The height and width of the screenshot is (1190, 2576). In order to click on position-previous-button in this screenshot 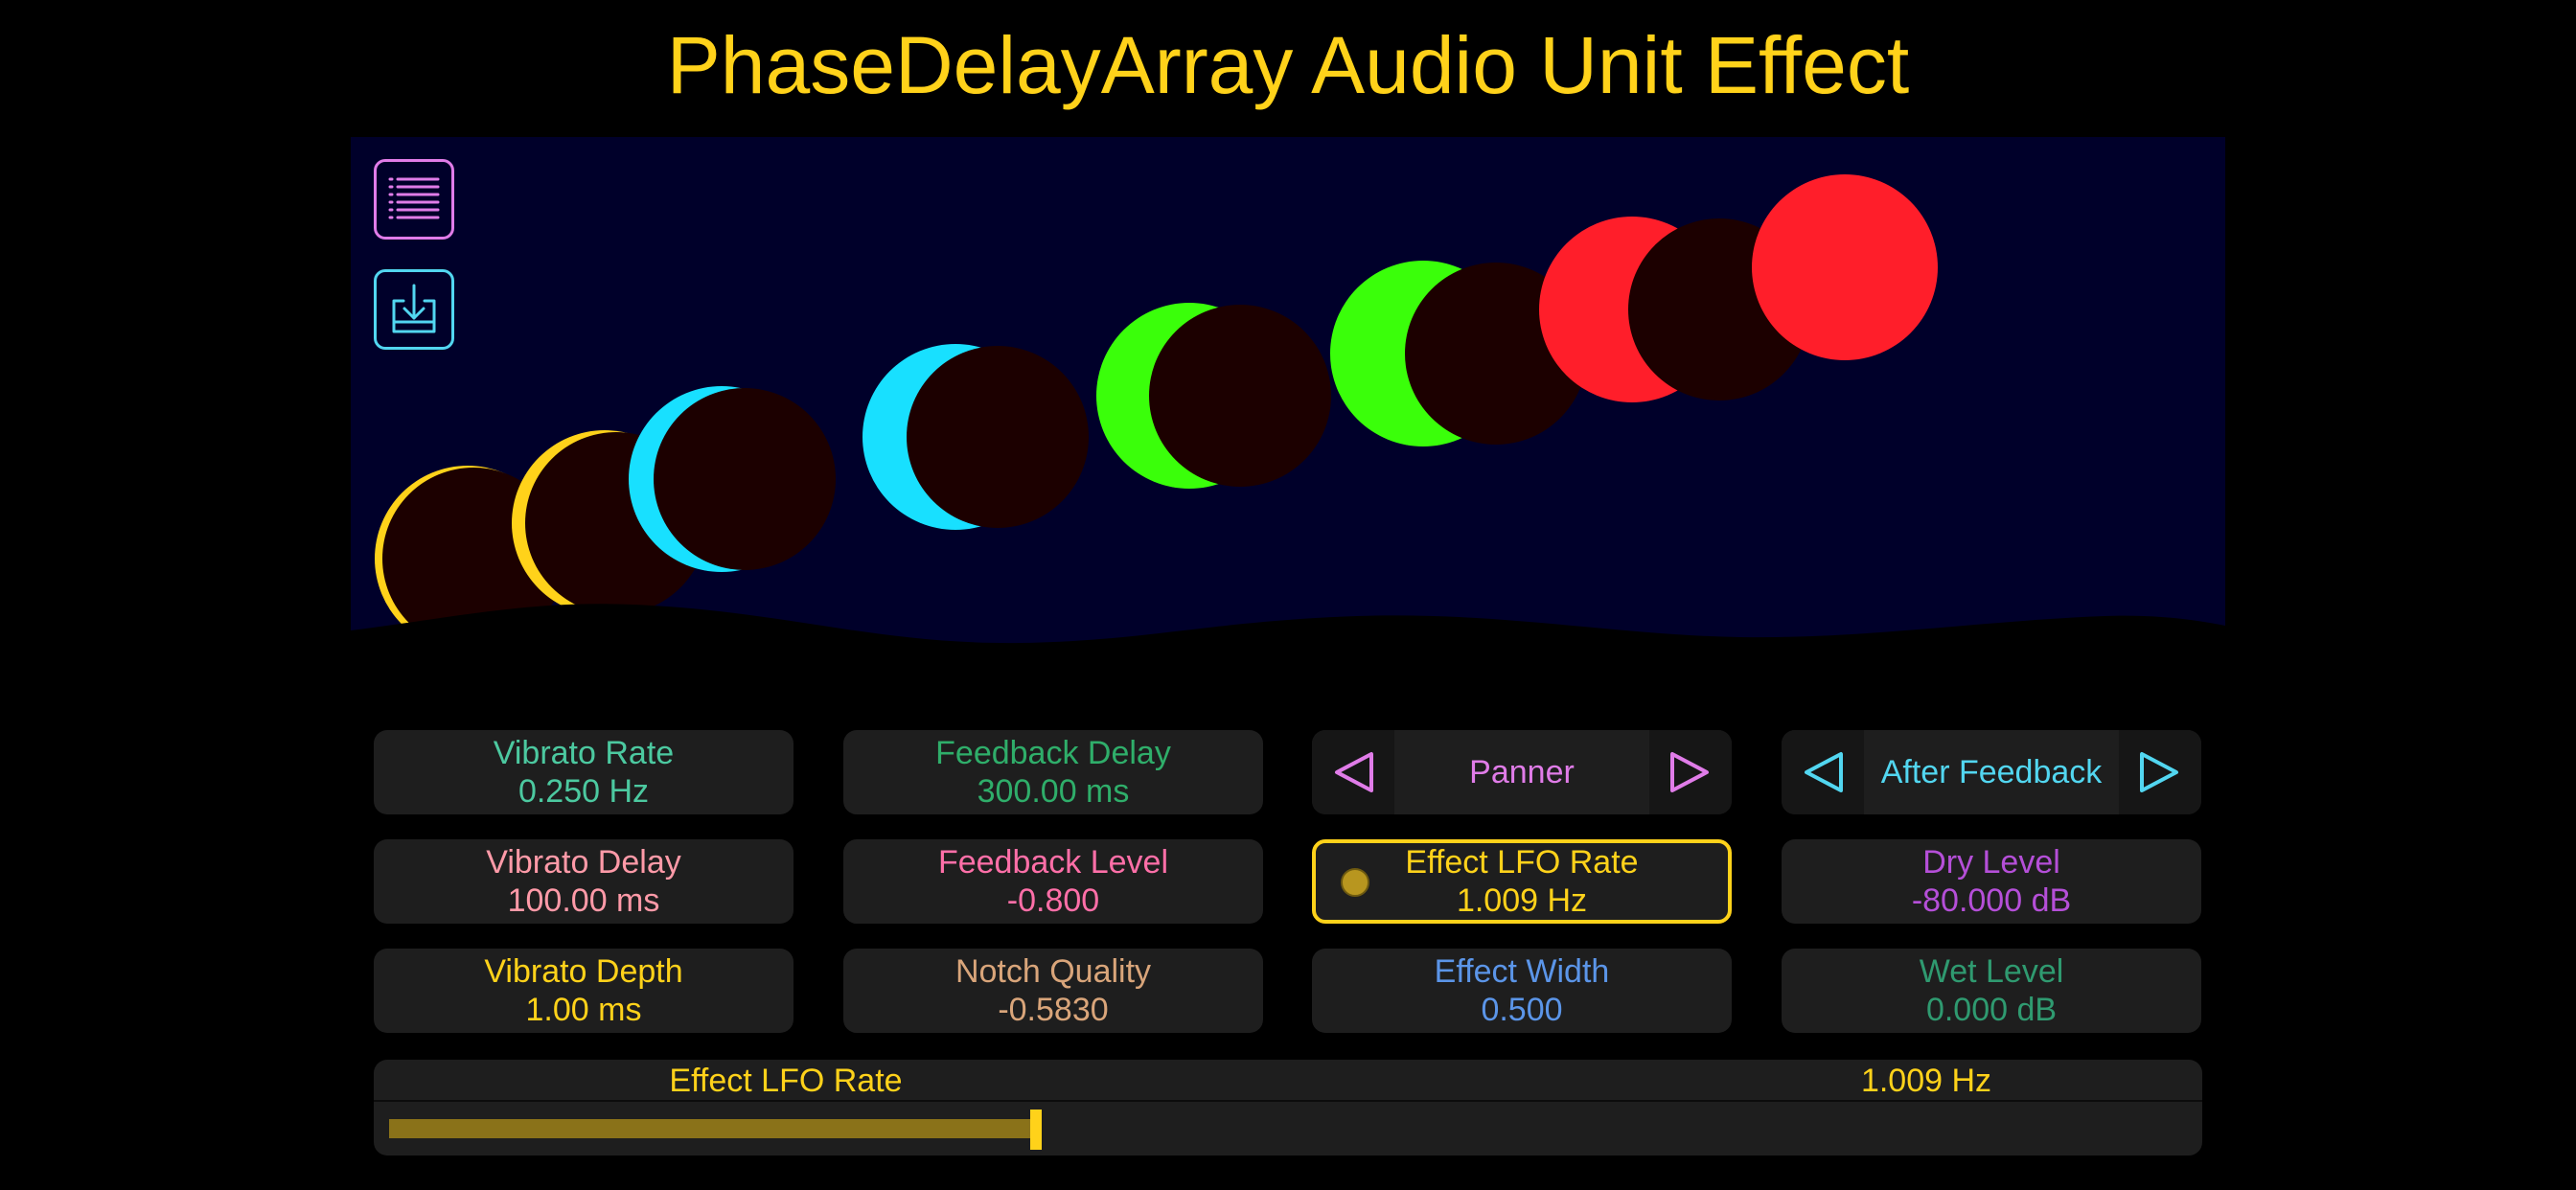, I will do `click(1823, 772)`.